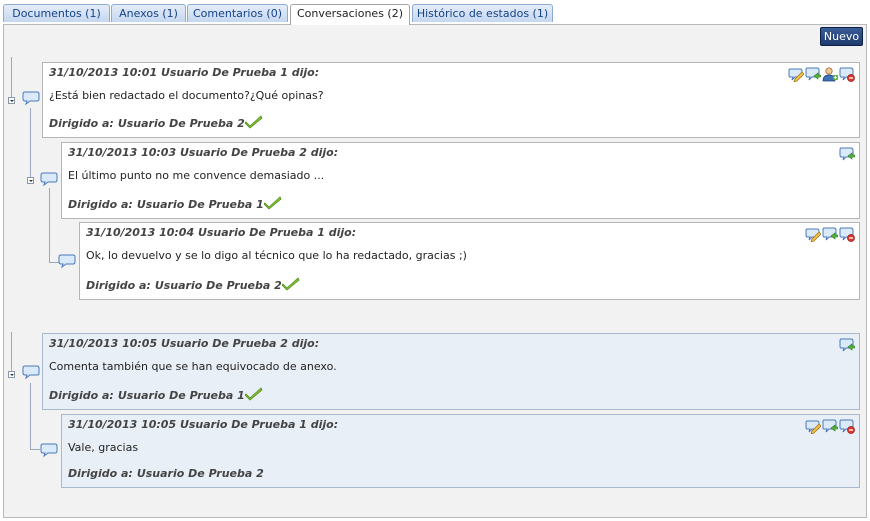  Describe the element at coordinates (148, 13) in the screenshot. I see `tab-anexos: Anexos (1)` at that location.